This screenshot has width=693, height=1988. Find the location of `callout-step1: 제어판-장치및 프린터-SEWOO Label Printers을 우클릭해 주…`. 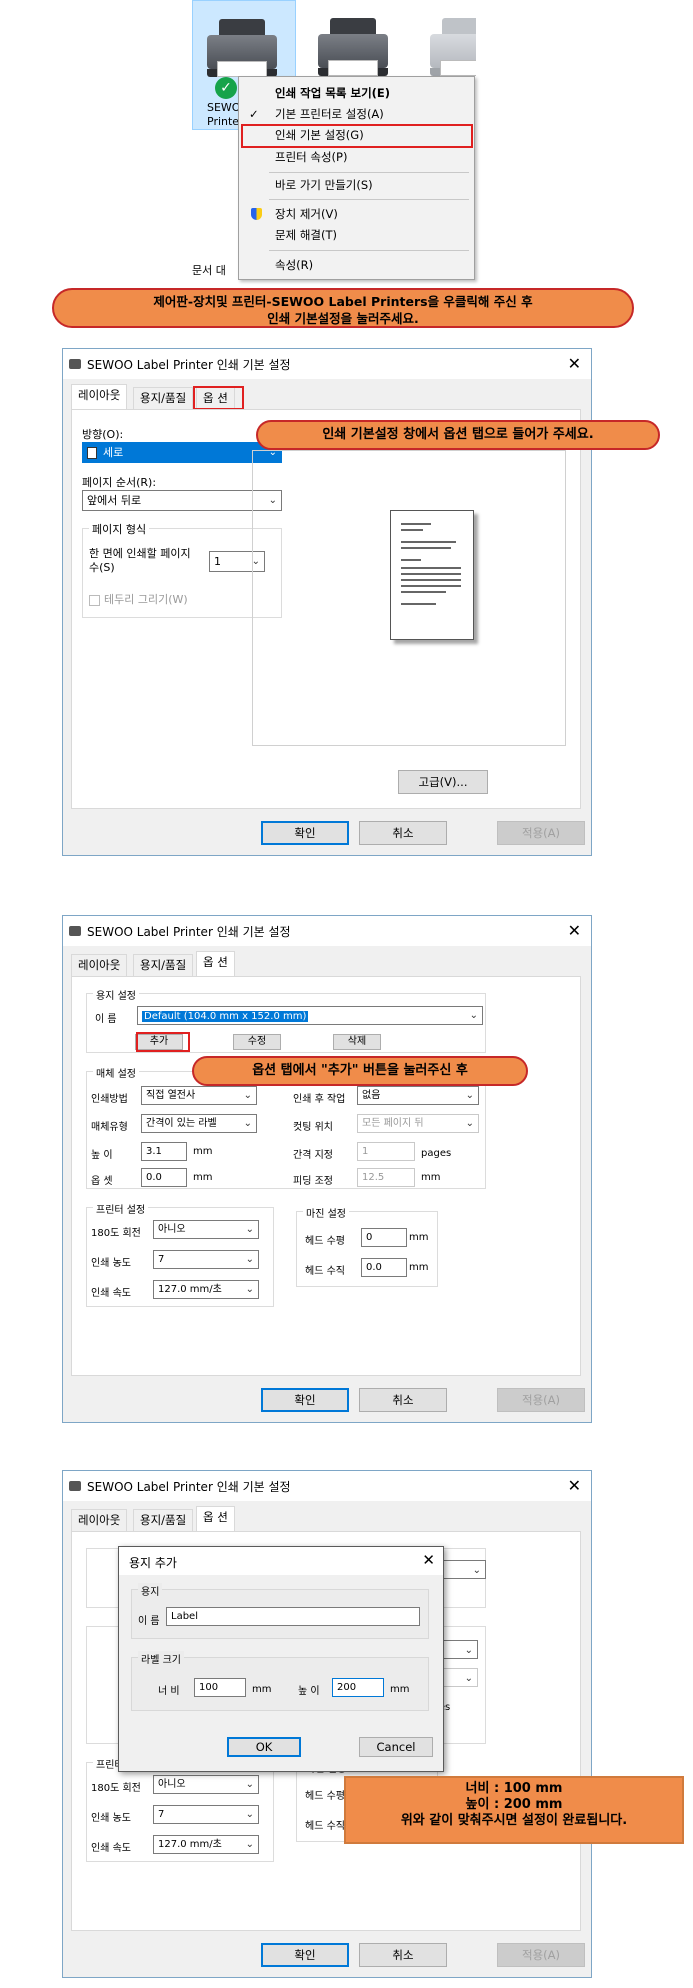

callout-step1: 제어판-장치및 프린터-SEWOO Label Printers을 우클릭해 주… is located at coordinates (343, 308).